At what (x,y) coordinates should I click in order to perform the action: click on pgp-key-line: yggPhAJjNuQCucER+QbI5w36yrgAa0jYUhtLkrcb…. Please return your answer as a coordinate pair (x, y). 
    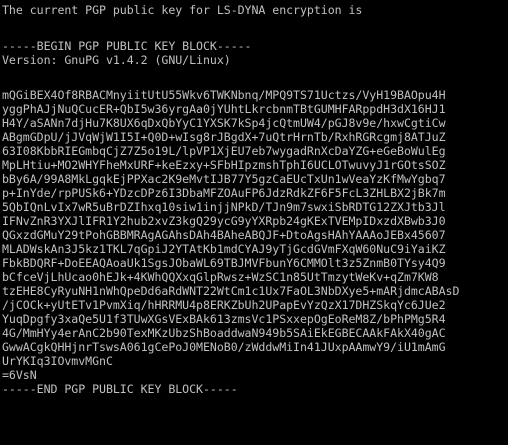
    Looking at the image, I should click on (224, 109).